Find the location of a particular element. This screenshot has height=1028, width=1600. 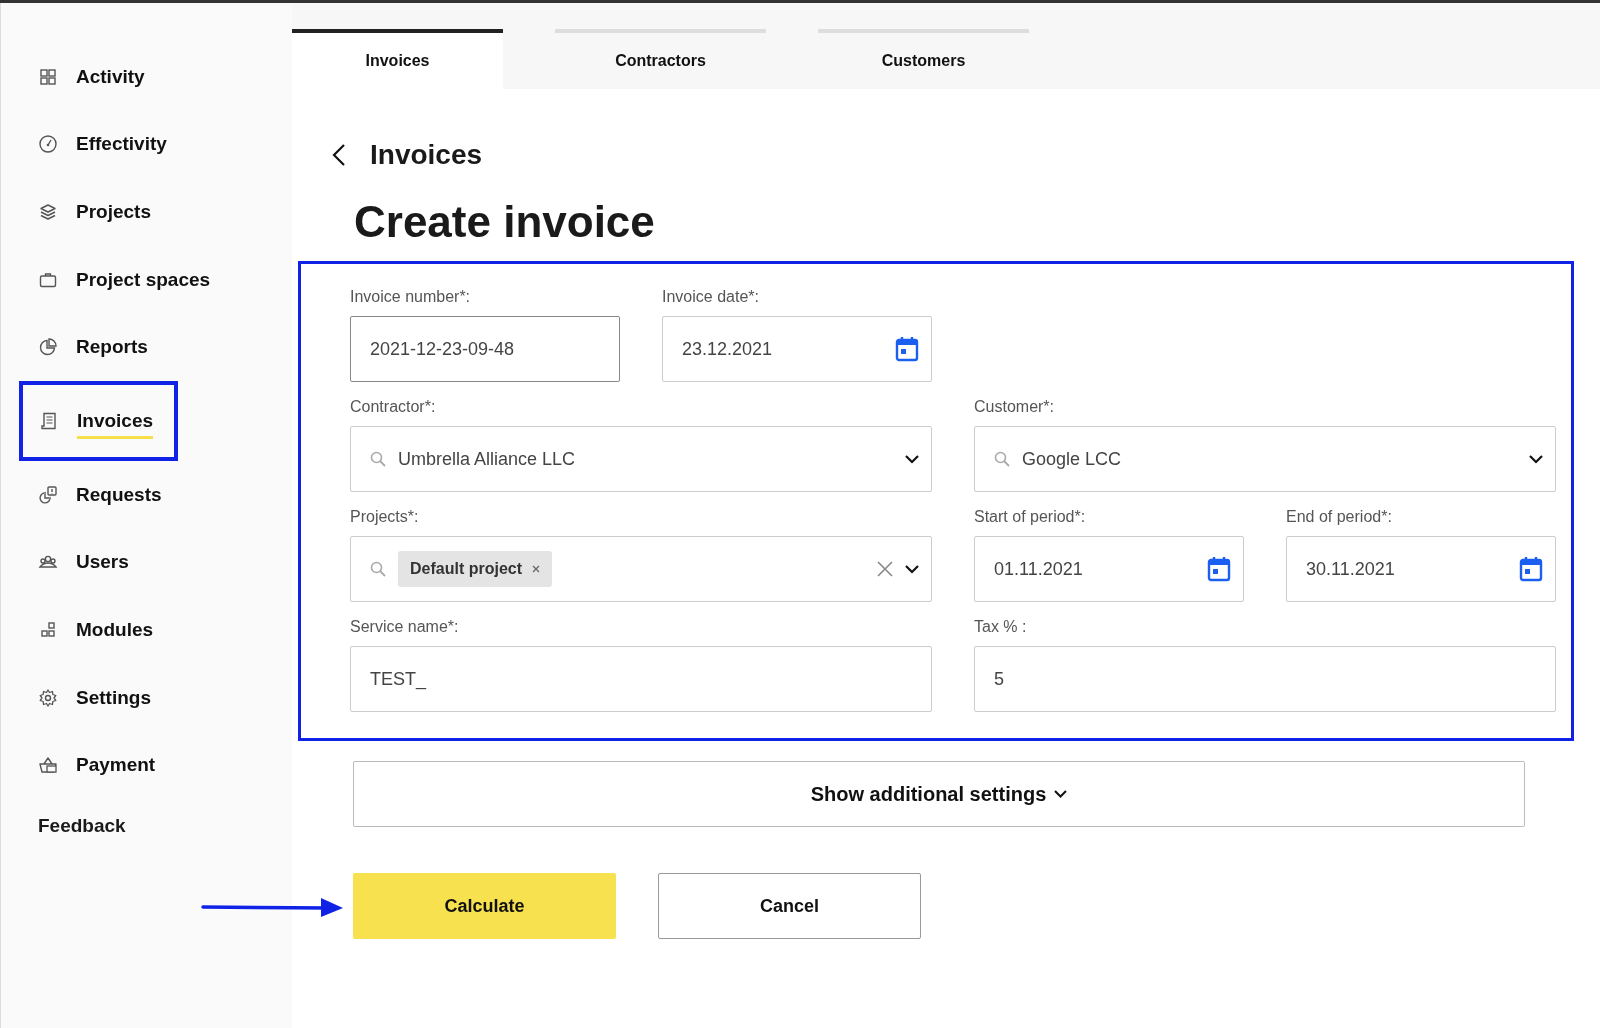

tab: Contractors is located at coordinates (660, 59).